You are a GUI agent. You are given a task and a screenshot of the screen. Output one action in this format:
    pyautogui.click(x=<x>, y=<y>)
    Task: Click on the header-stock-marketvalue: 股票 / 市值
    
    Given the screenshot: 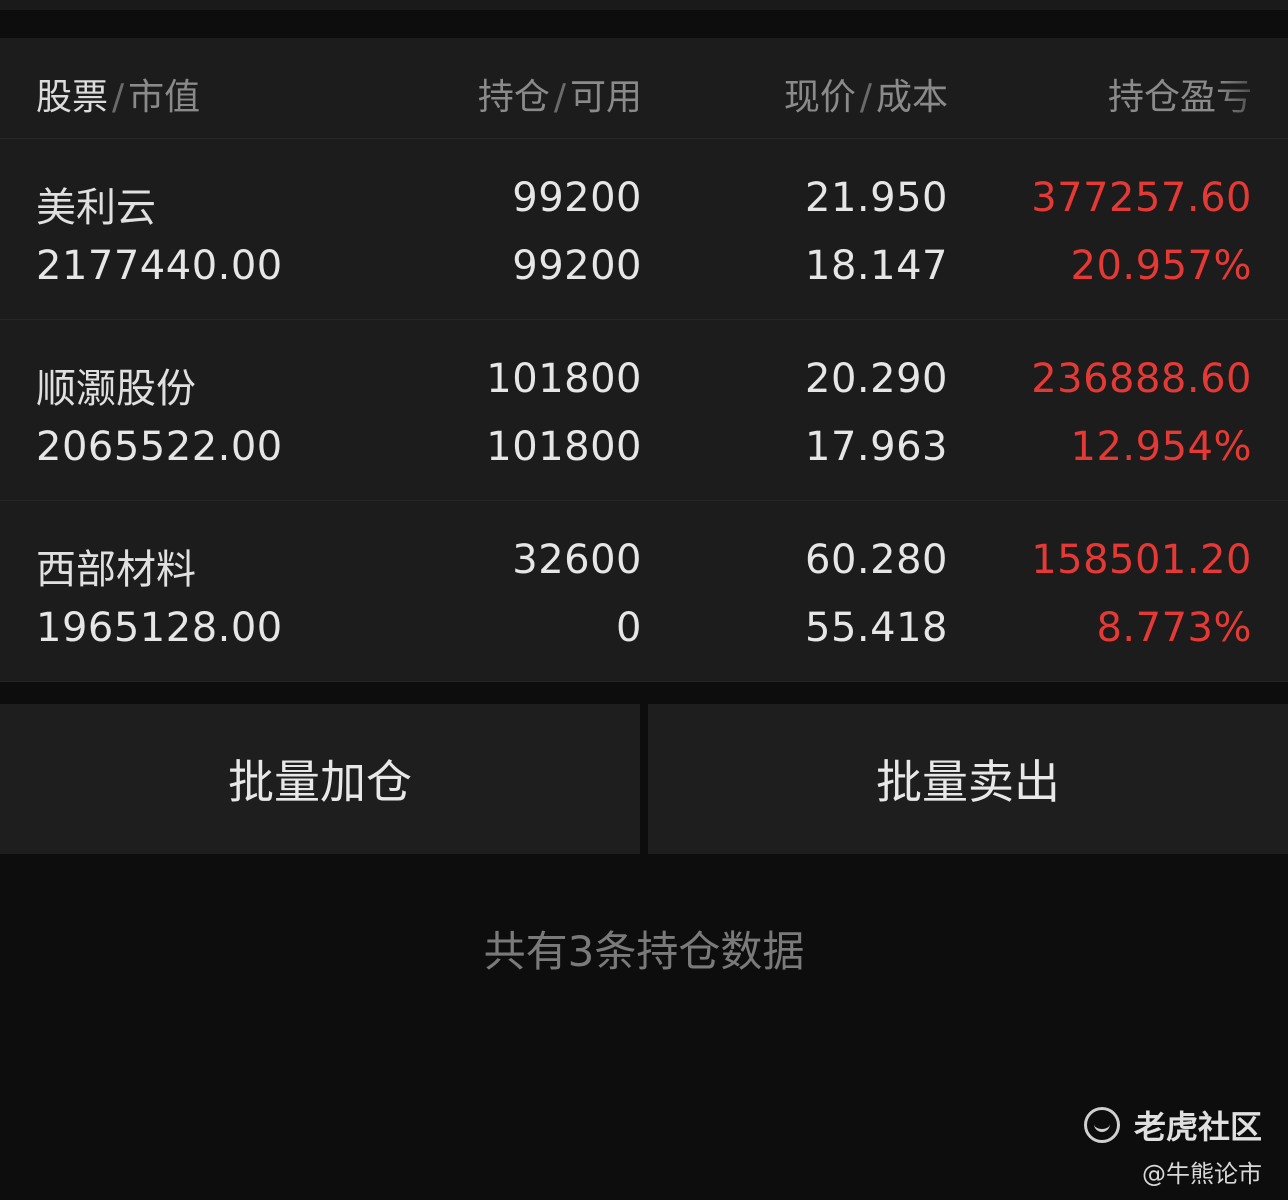 What is the action you would take?
    pyautogui.click(x=118, y=94)
    